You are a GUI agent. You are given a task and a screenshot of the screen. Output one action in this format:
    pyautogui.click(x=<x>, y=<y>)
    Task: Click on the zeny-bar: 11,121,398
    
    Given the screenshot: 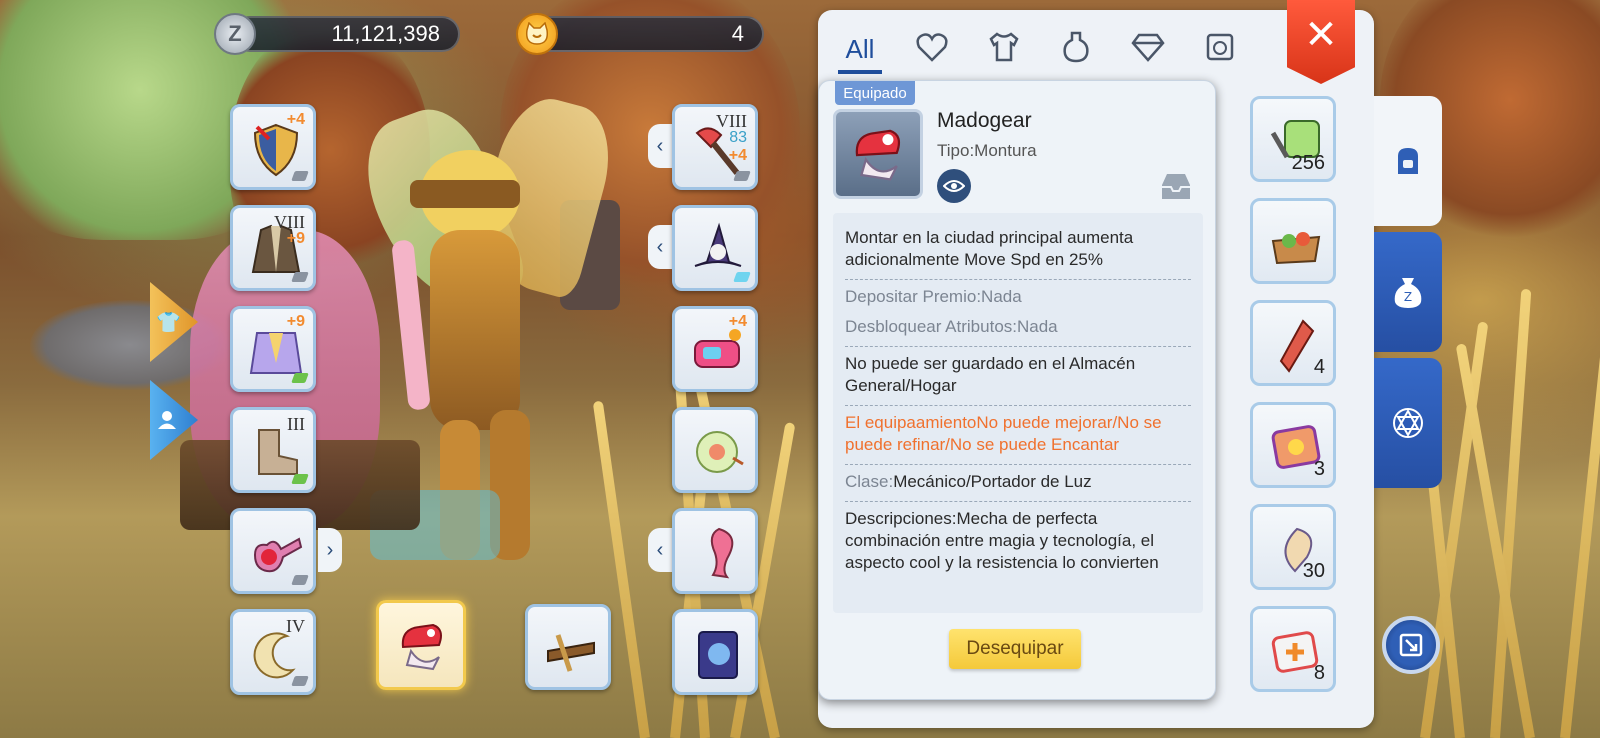 What is the action you would take?
    pyautogui.click(x=346, y=34)
    